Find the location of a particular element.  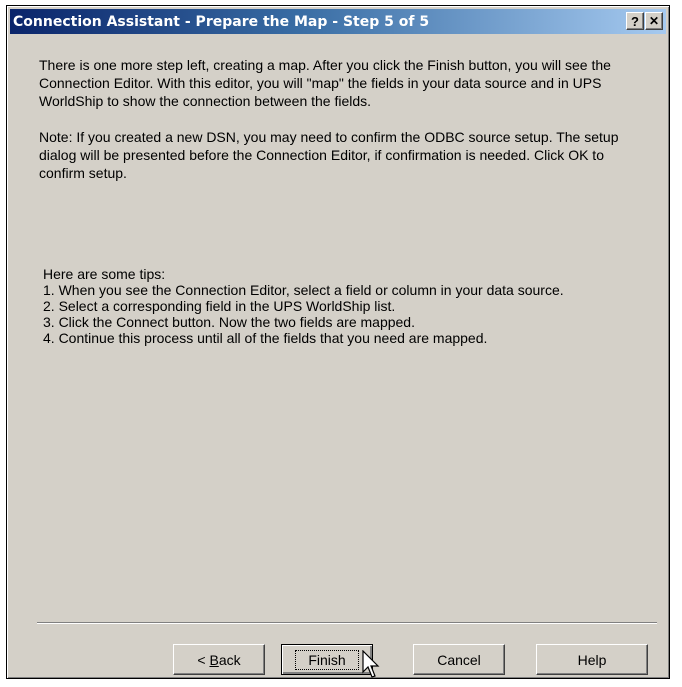

close-button: ✕ is located at coordinates (654, 21).